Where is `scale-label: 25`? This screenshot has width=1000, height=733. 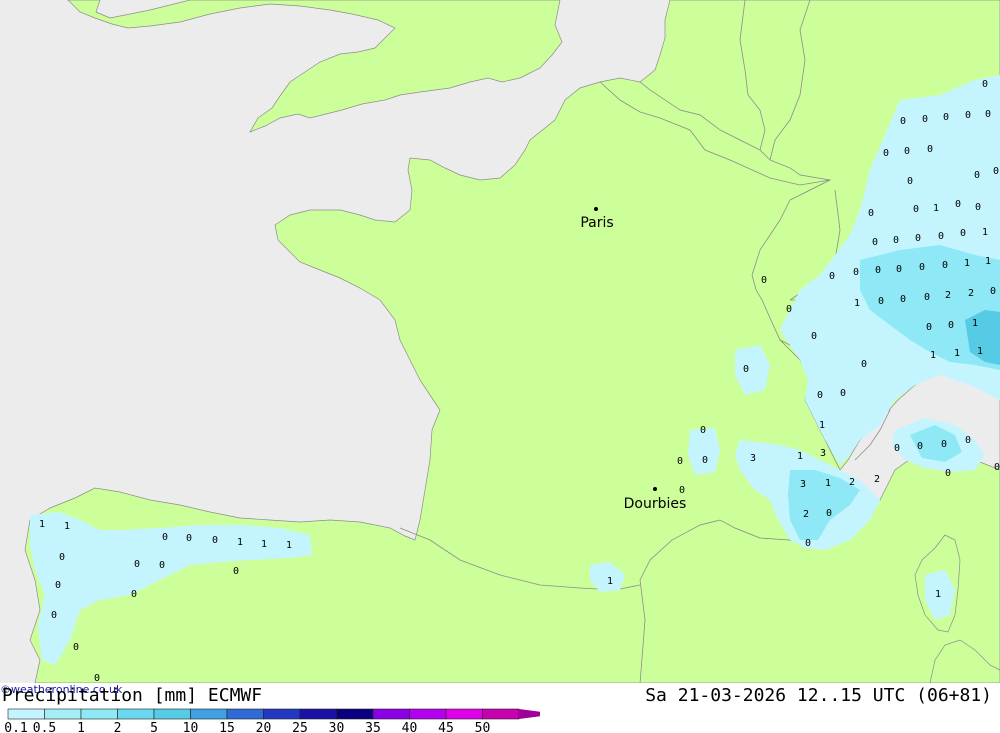
scale-label: 25 is located at coordinates (300, 727).